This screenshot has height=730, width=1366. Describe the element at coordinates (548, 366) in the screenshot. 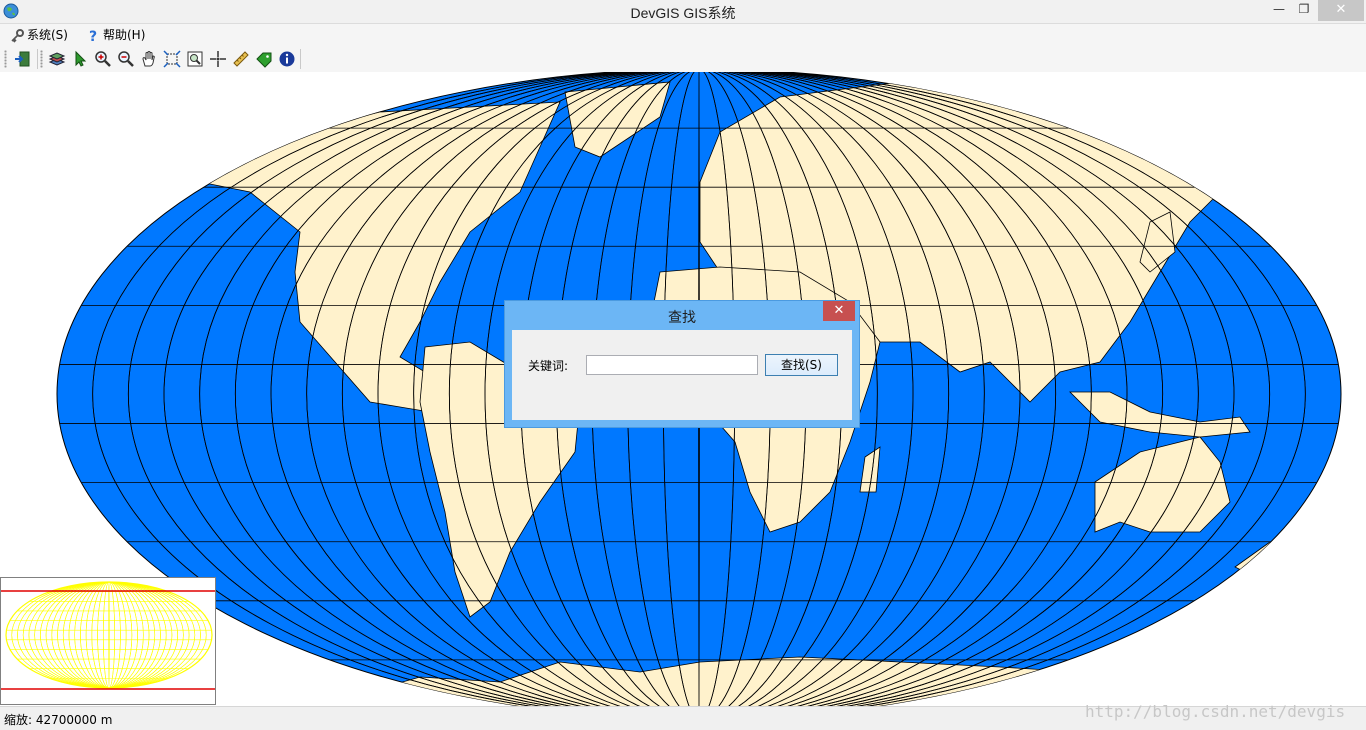

I see `keyword-label: 关键词:` at that location.